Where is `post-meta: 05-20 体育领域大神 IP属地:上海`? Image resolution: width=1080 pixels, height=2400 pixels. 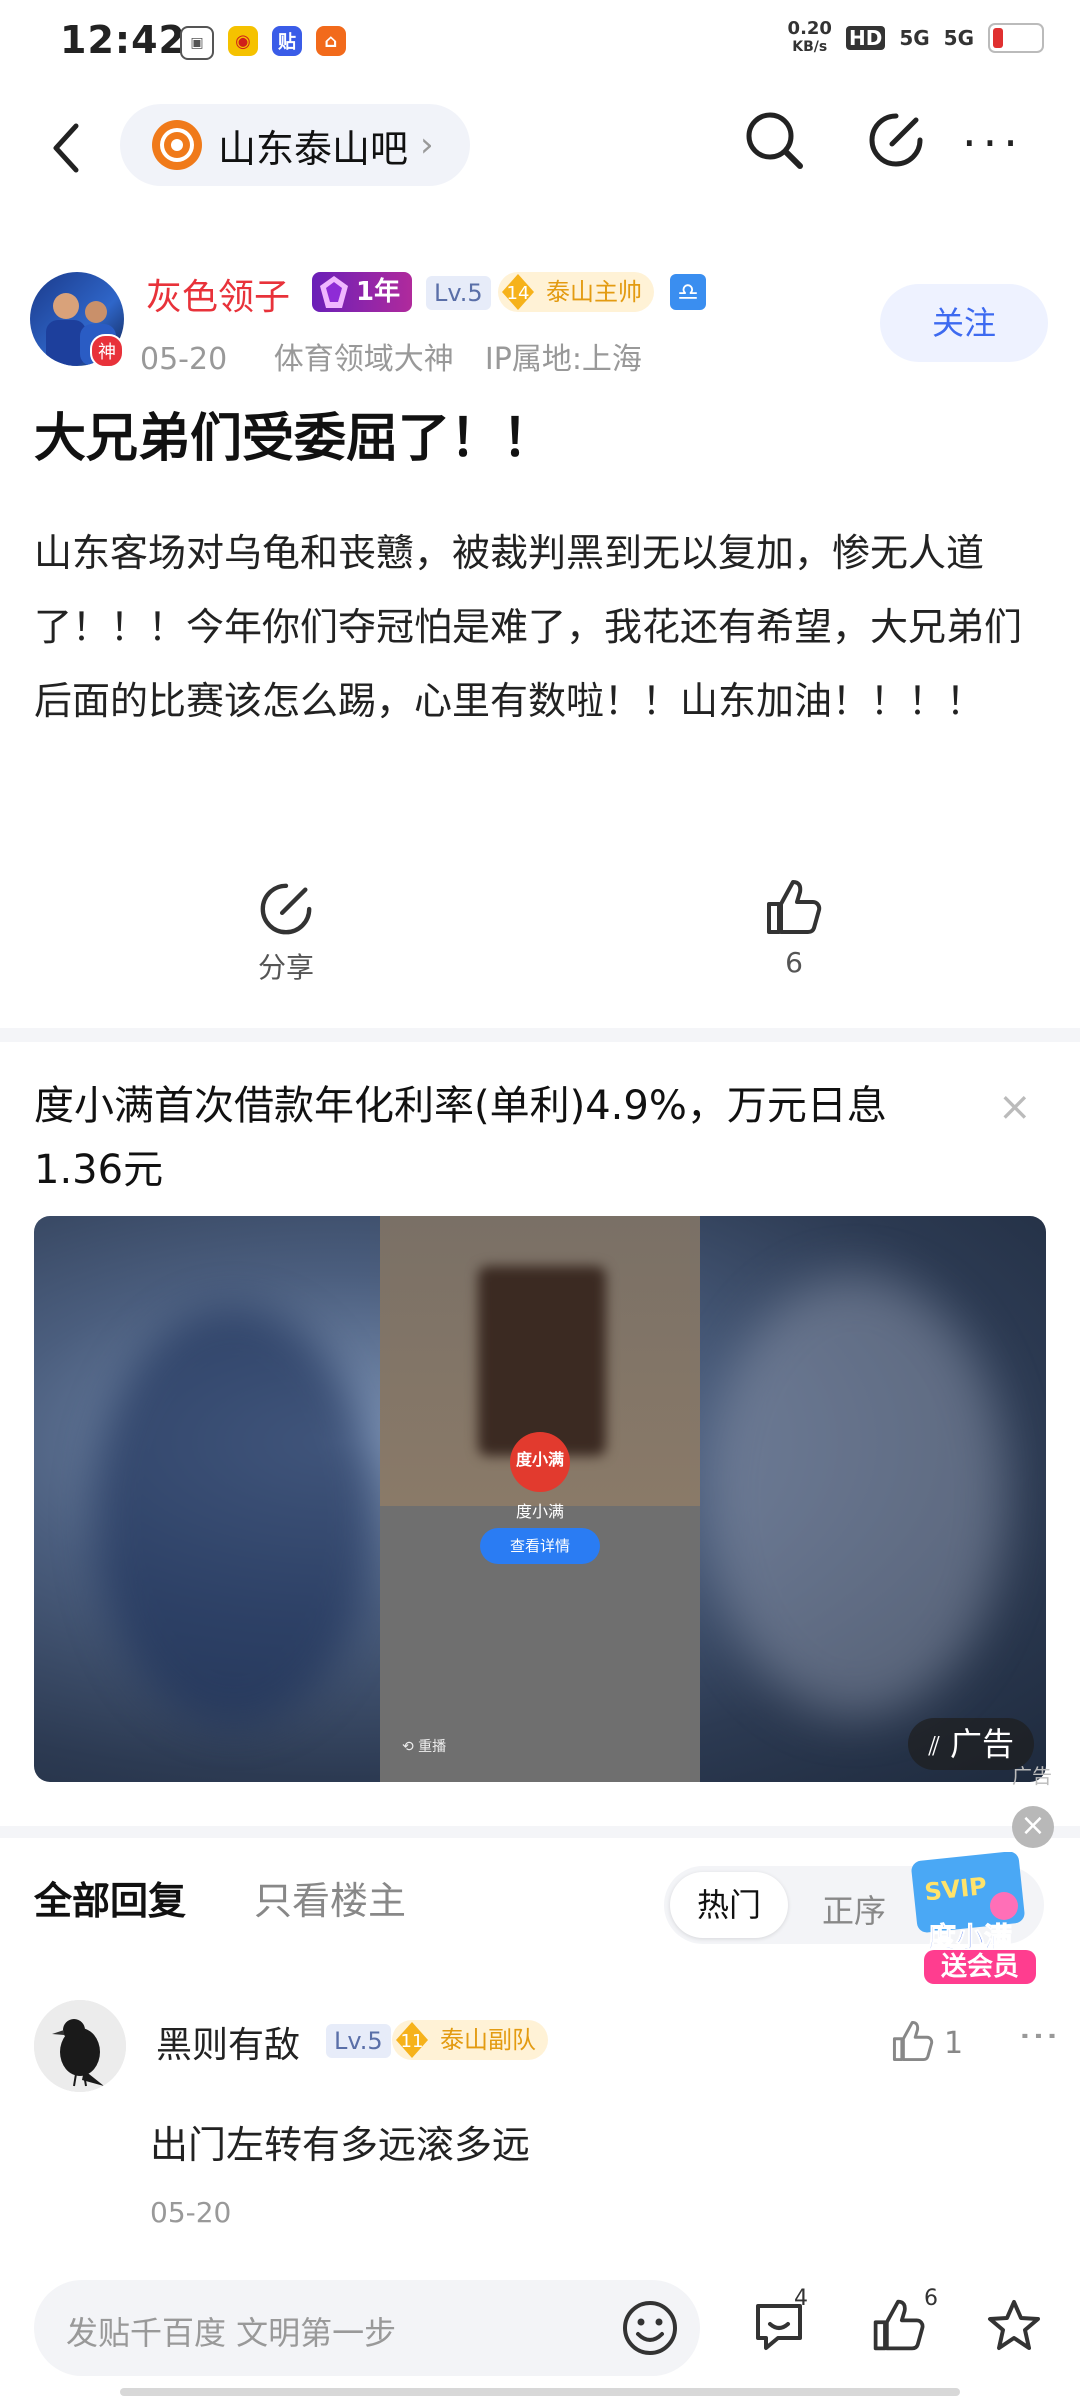
post-meta: 05-20 体育领域大神 IP属地:上海 is located at coordinates (391, 356).